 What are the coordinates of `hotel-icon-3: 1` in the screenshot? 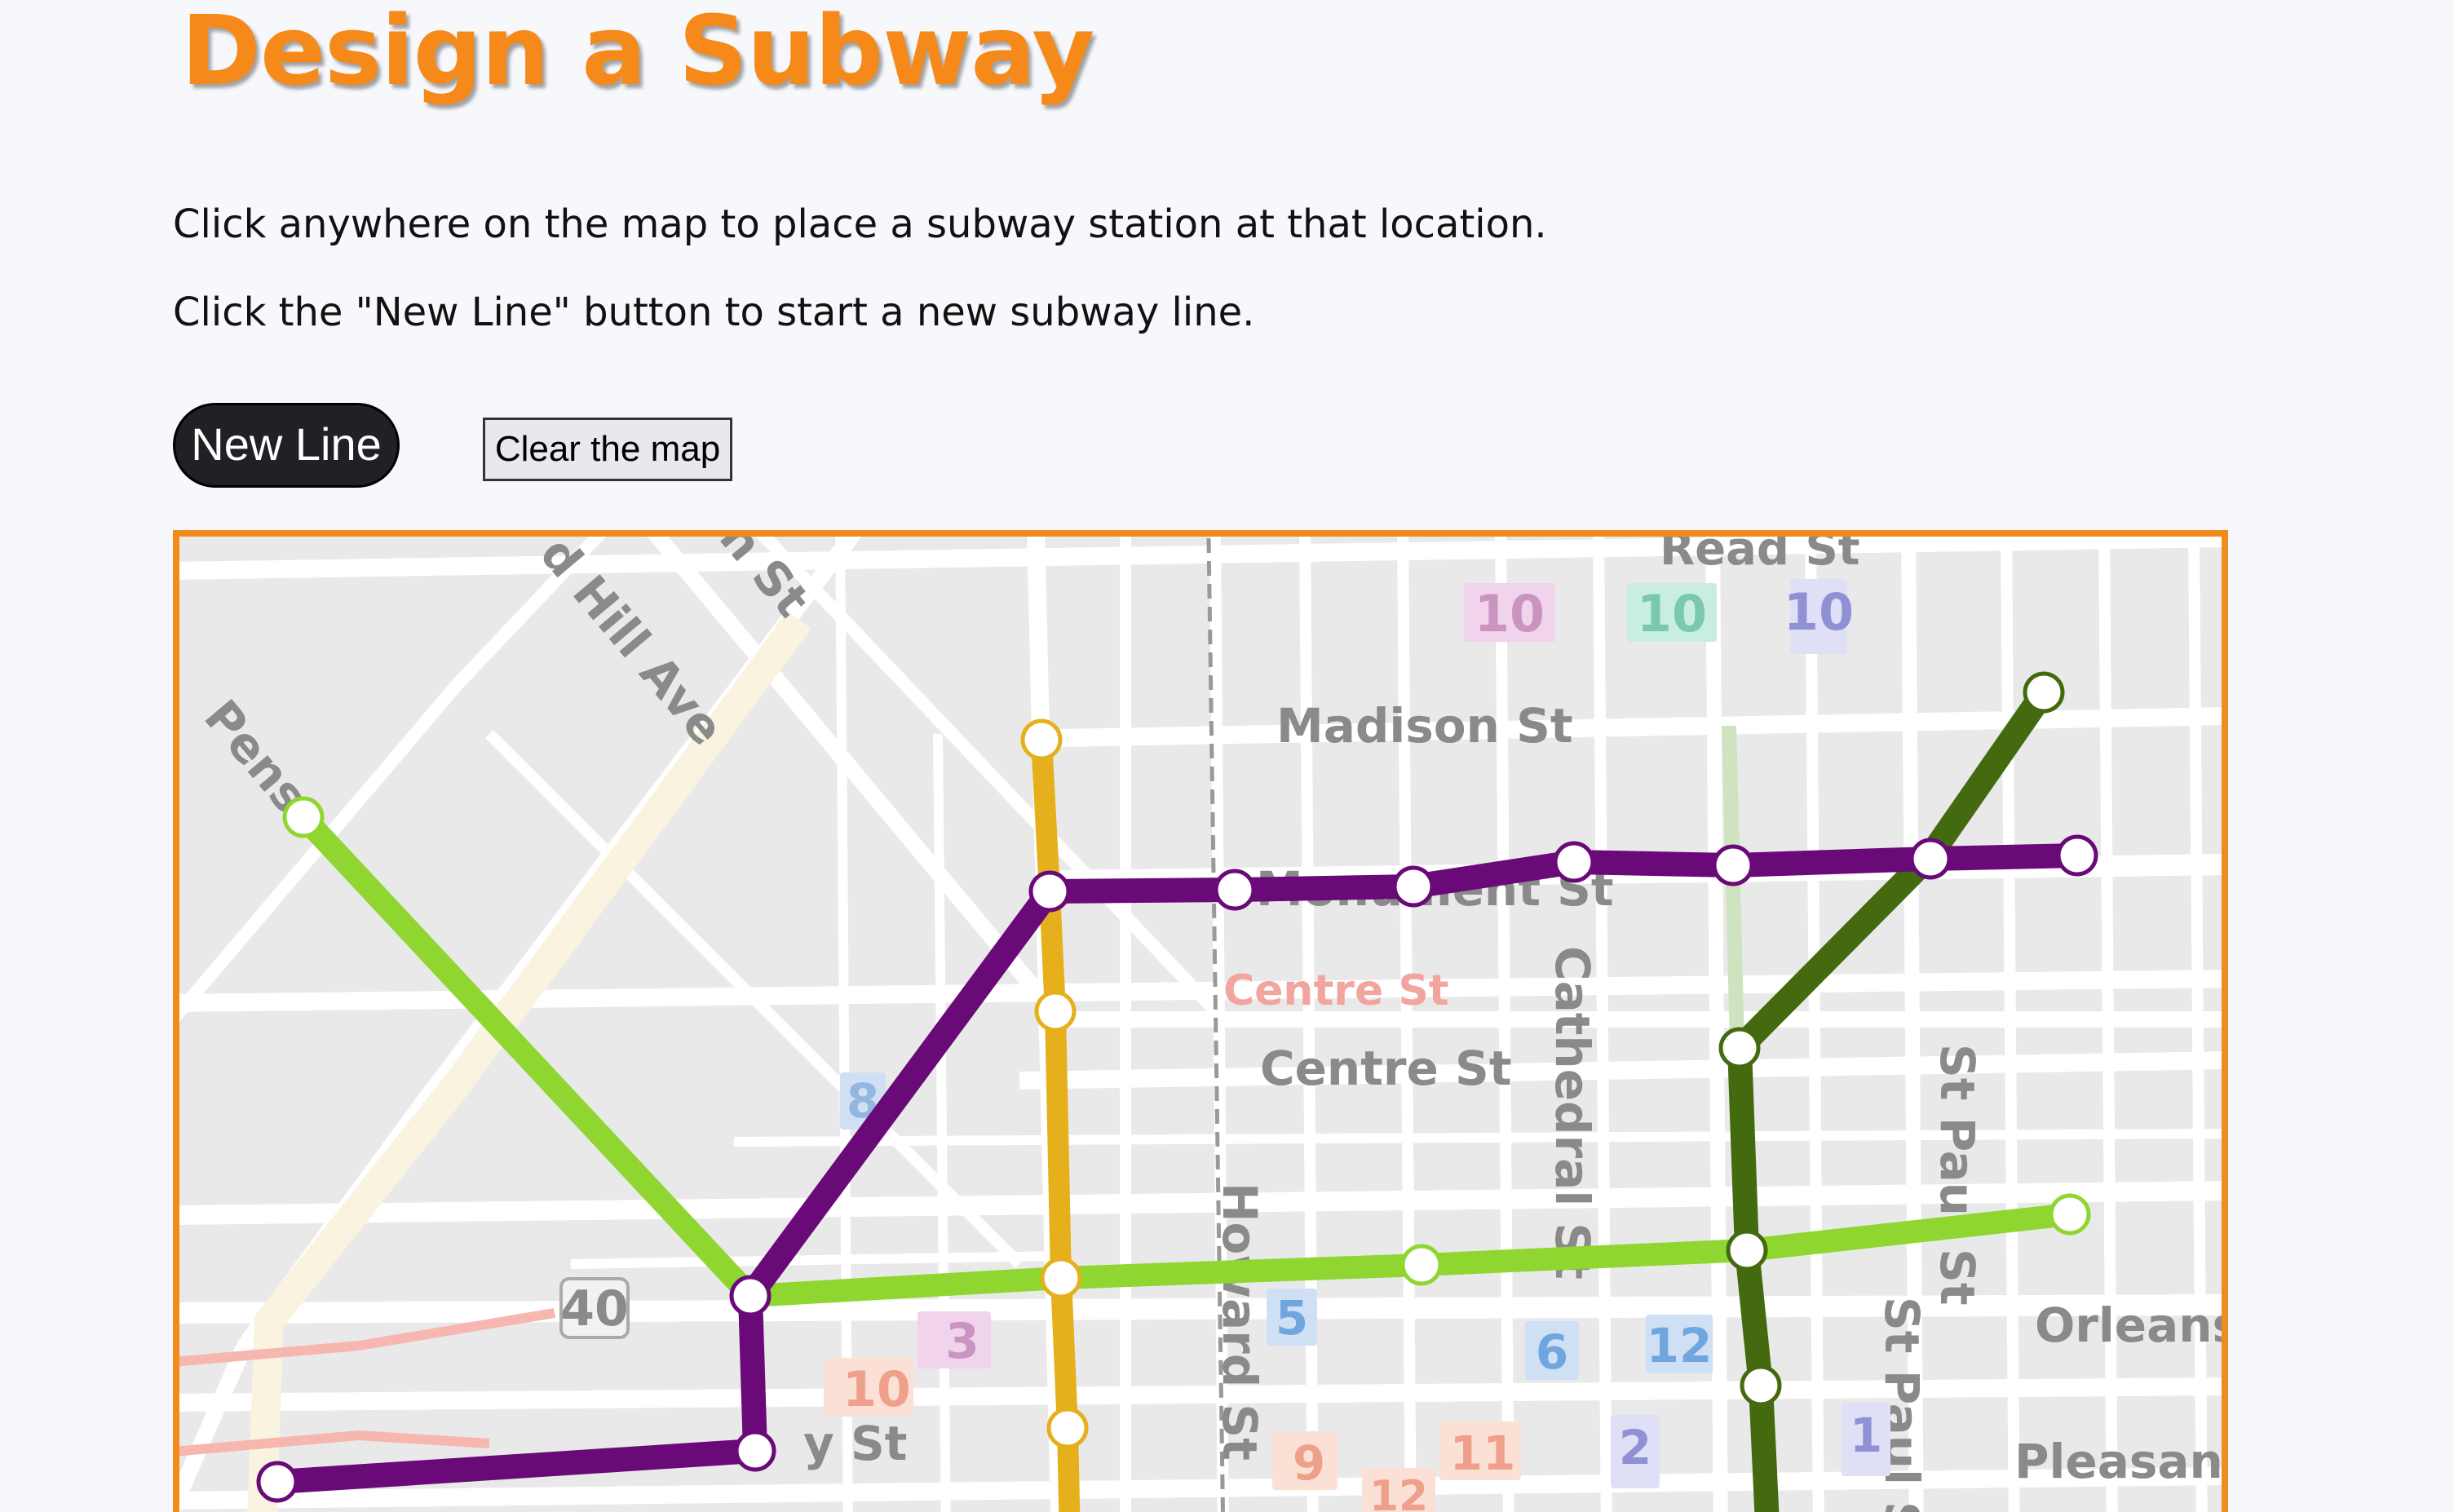 It's located at (1866, 1439).